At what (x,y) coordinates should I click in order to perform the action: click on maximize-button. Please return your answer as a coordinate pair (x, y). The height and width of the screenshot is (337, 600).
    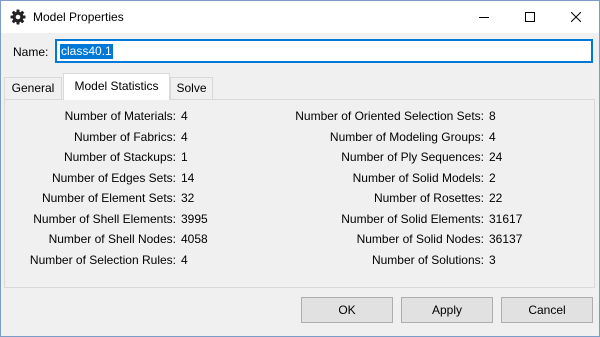
    Looking at the image, I should click on (530, 17).